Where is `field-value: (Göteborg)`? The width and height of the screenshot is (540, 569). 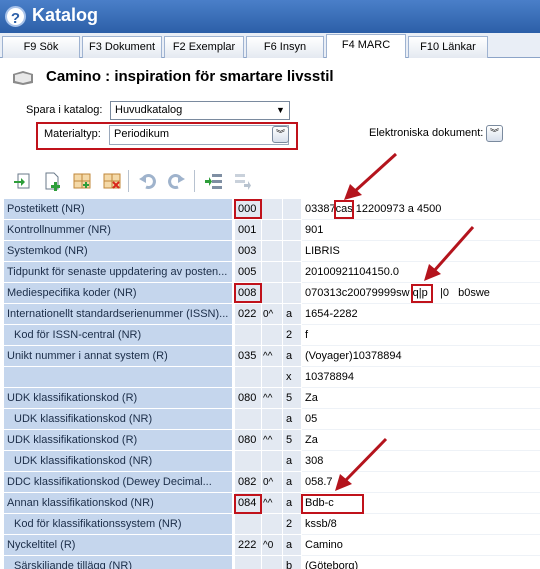
field-value: (Göteborg) is located at coordinates (421, 562).